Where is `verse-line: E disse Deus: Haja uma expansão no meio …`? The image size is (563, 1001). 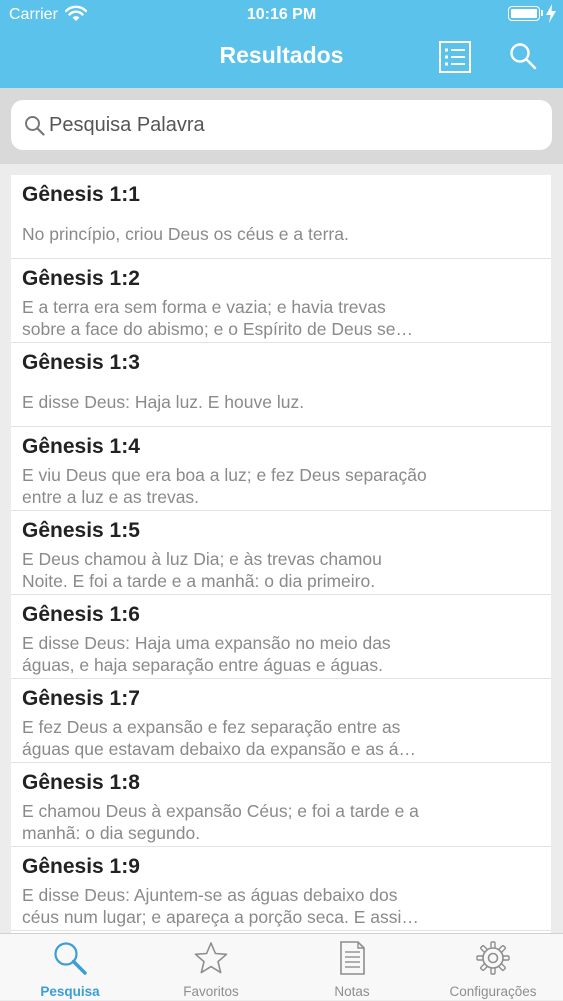 verse-line: E disse Deus: Haja uma expansão no meio … is located at coordinates (206, 643).